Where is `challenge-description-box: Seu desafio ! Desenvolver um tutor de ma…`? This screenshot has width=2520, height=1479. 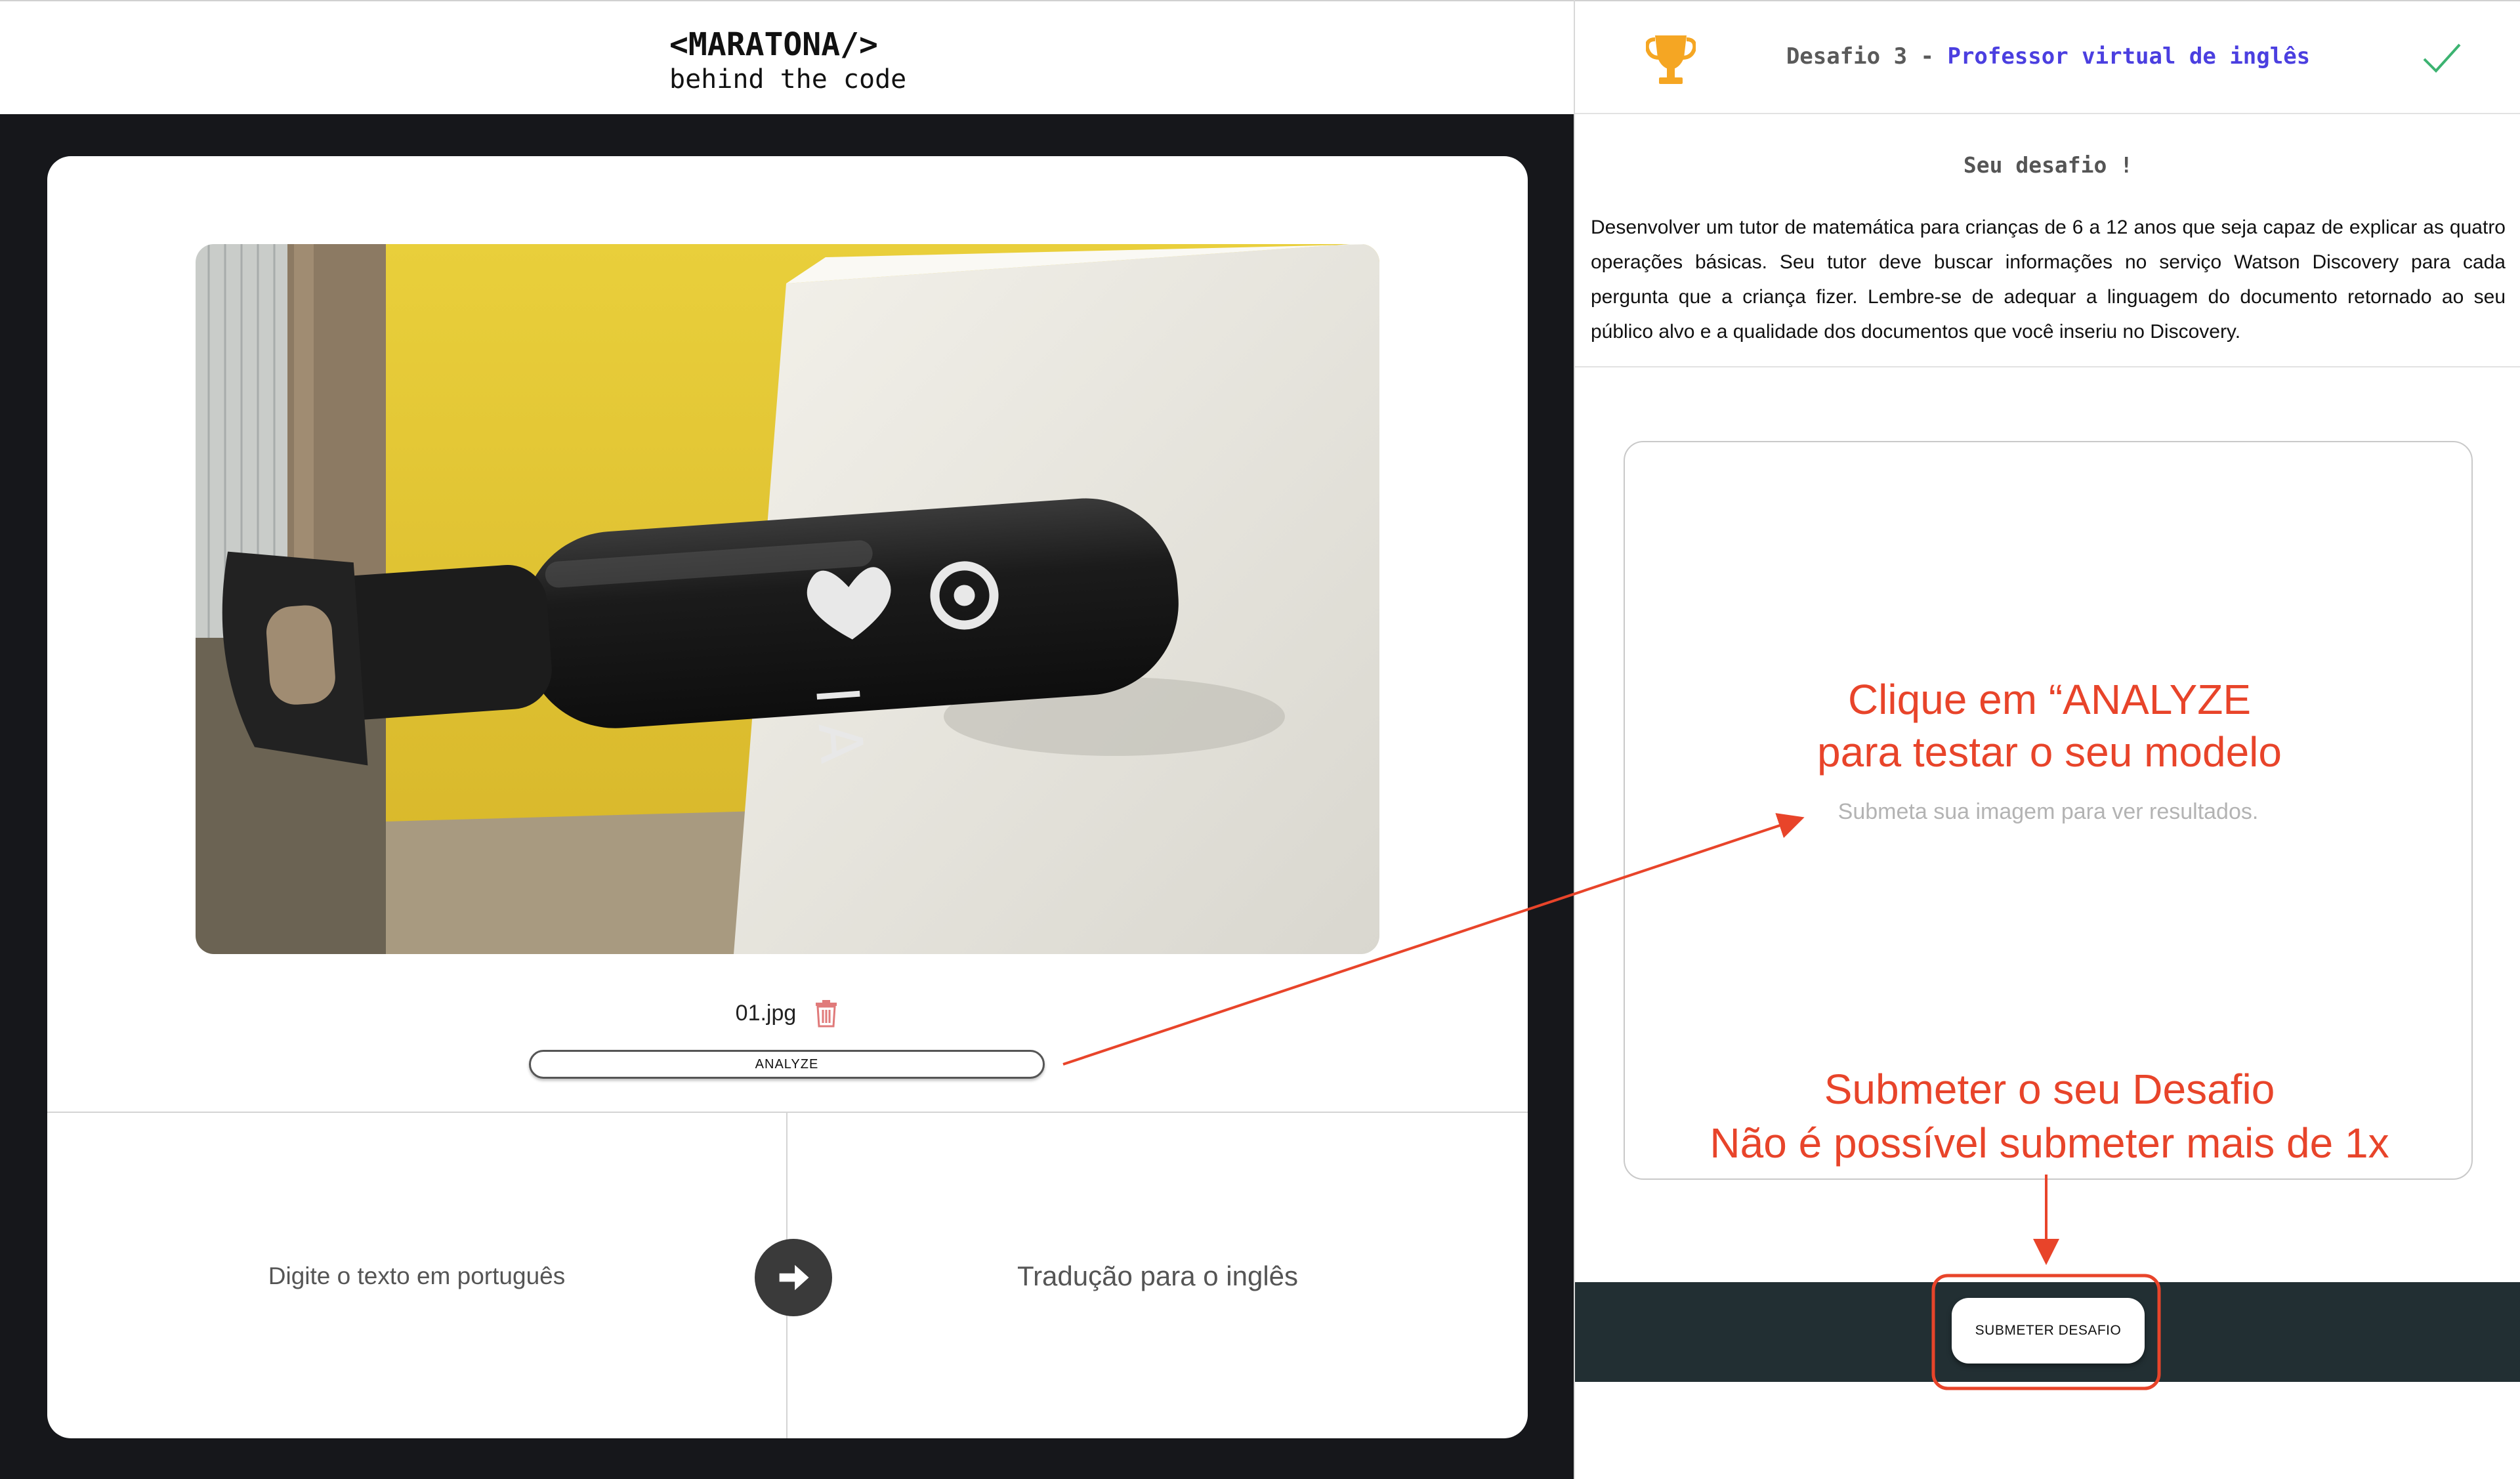 challenge-description-box: Seu desafio ! Desenvolver um tutor de ma… is located at coordinates (2047, 241).